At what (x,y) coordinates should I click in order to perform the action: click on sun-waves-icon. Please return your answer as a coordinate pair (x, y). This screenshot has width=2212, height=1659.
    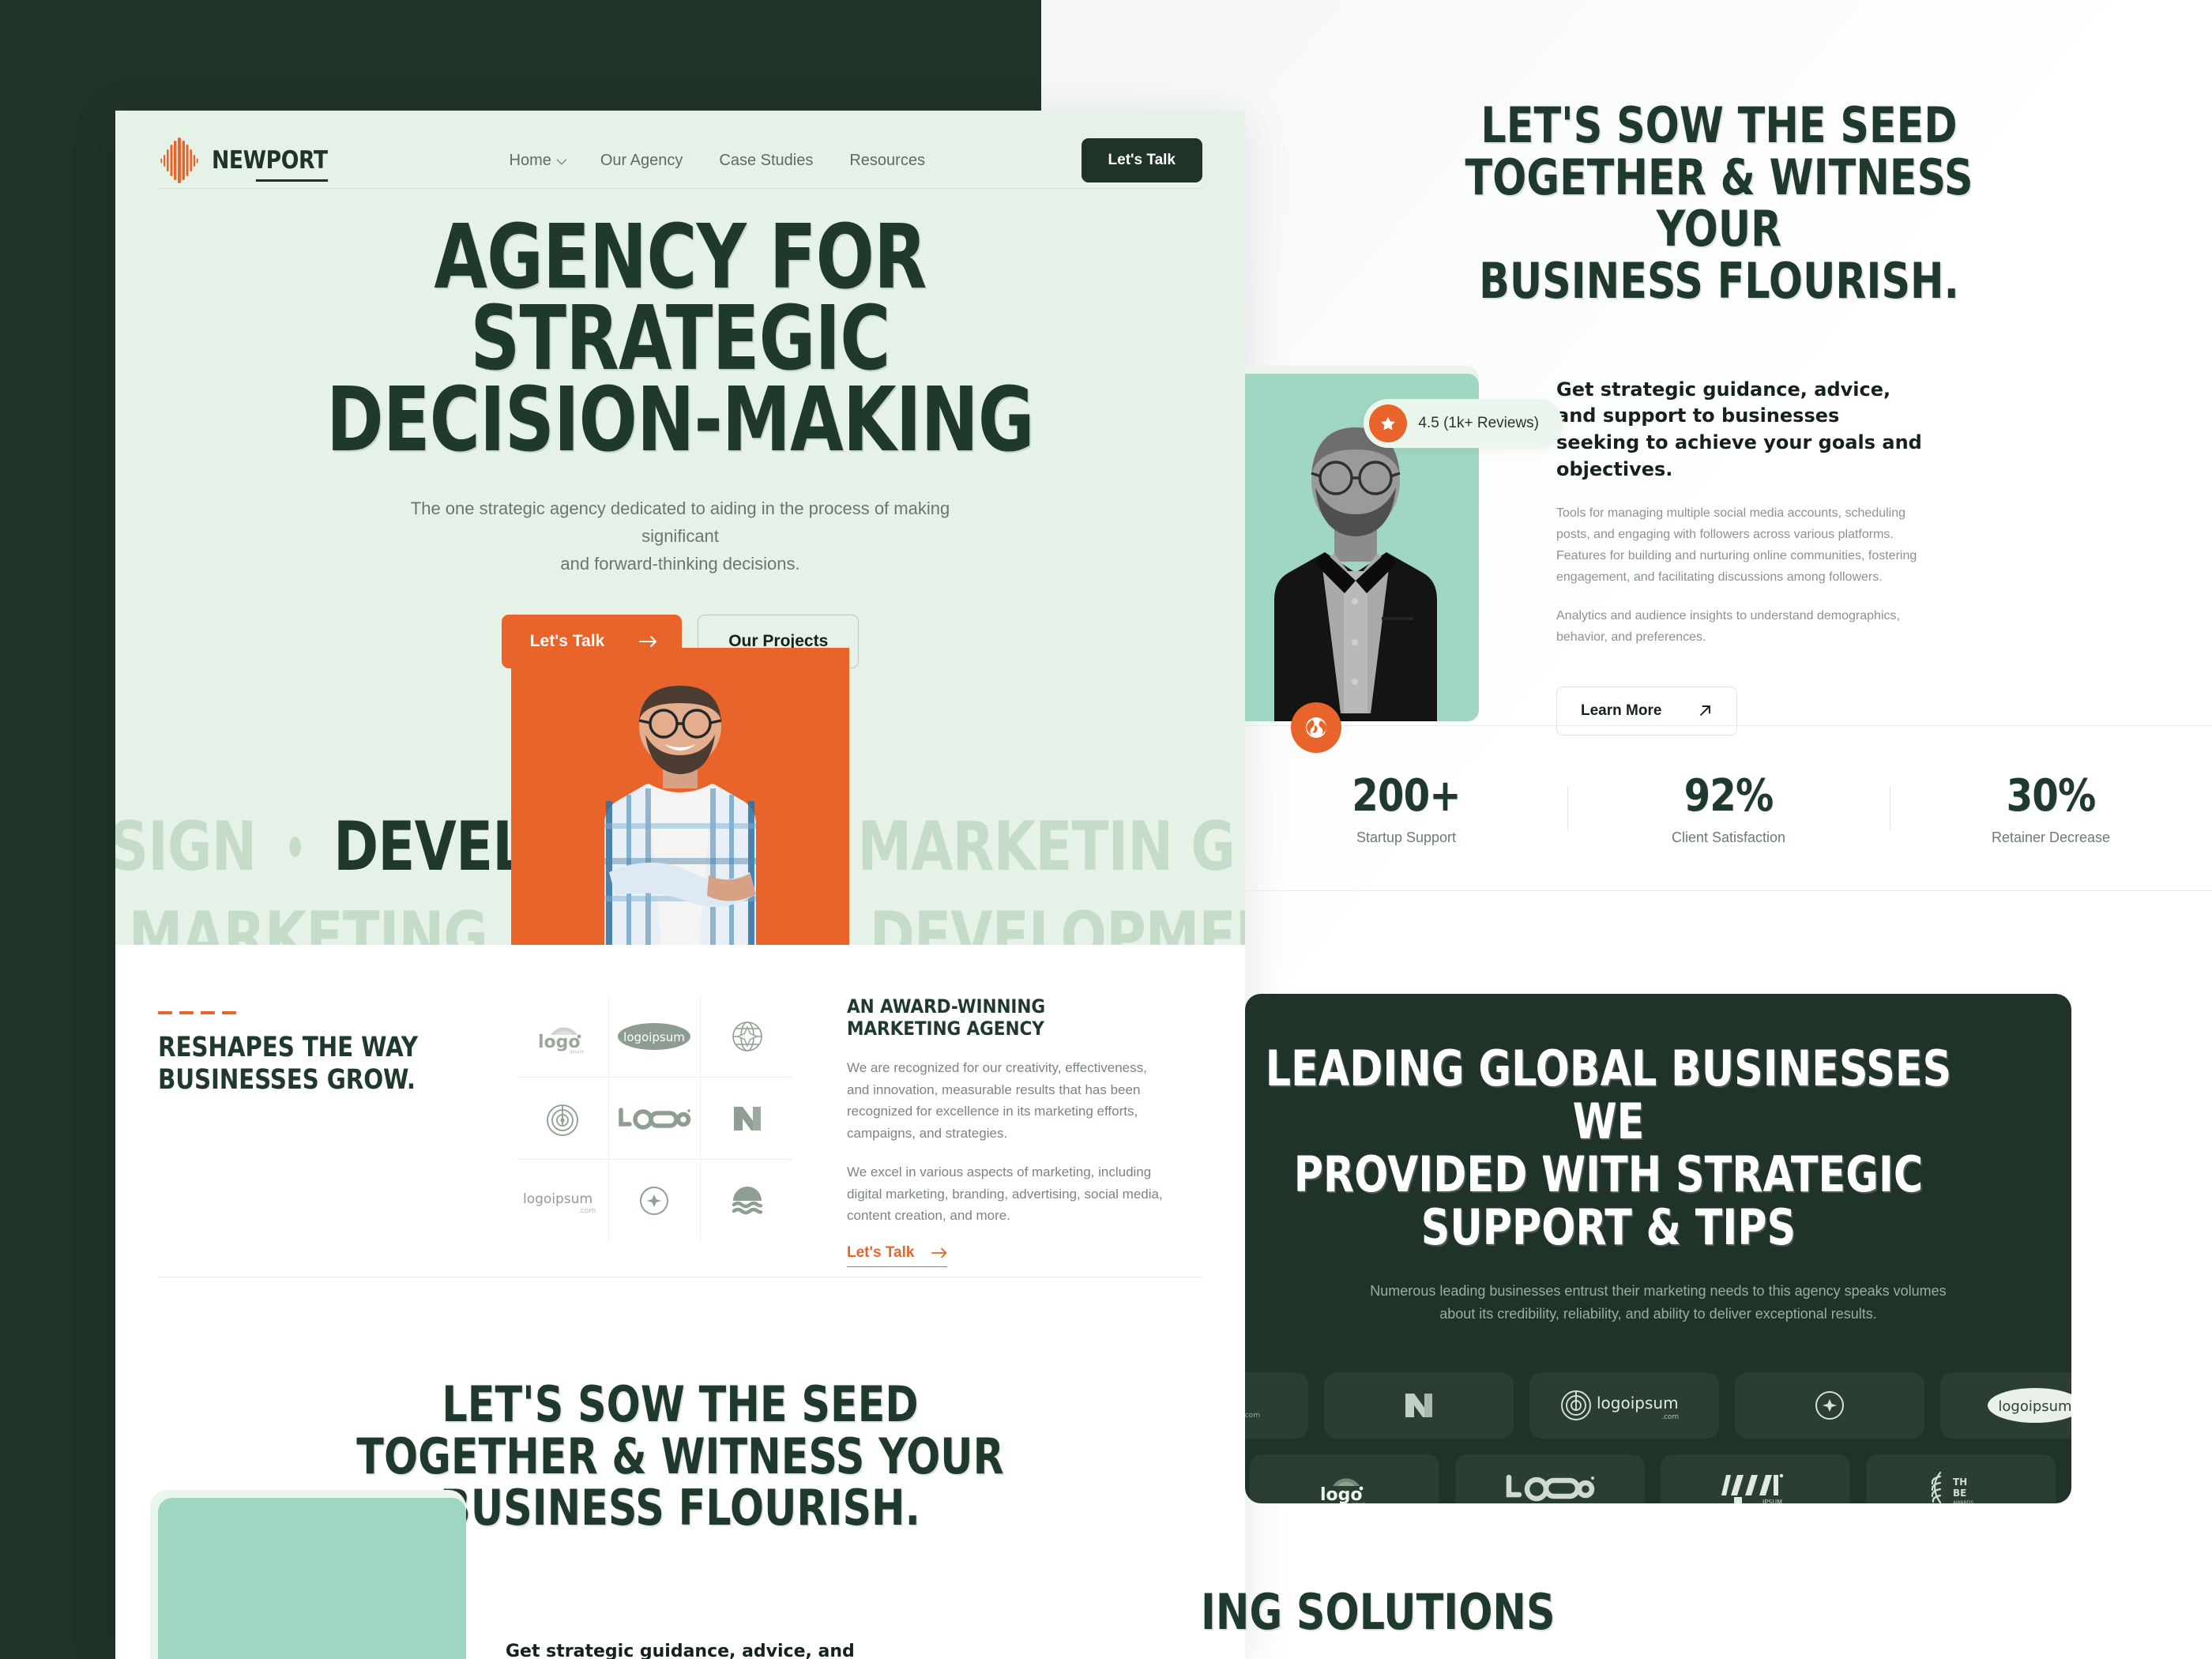
    Looking at the image, I should click on (747, 1201).